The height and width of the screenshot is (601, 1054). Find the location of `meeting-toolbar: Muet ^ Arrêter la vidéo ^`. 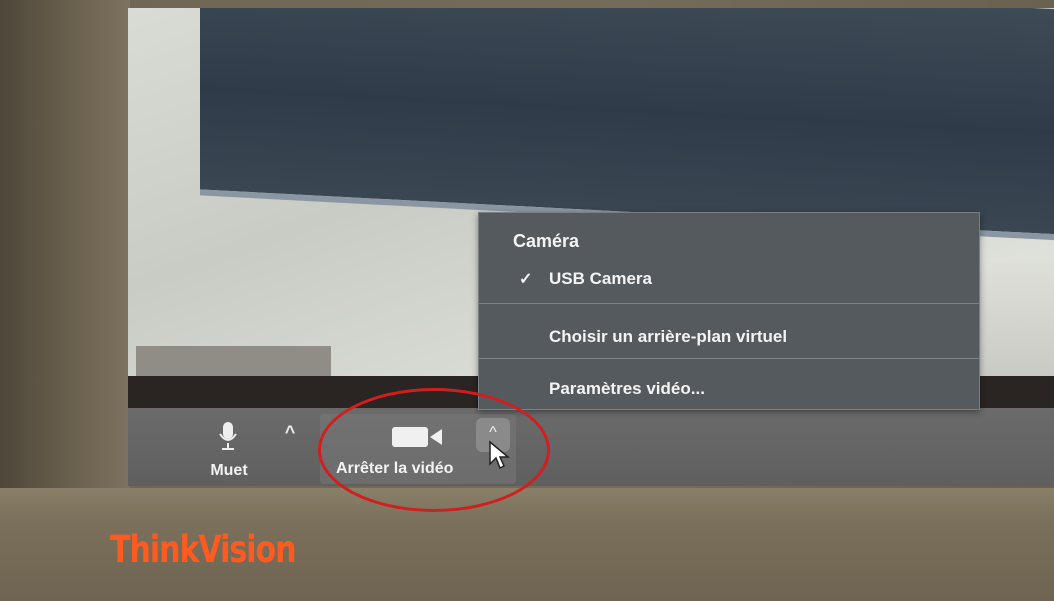

meeting-toolbar: Muet ^ Arrêter la vidéo ^ is located at coordinates (591, 447).